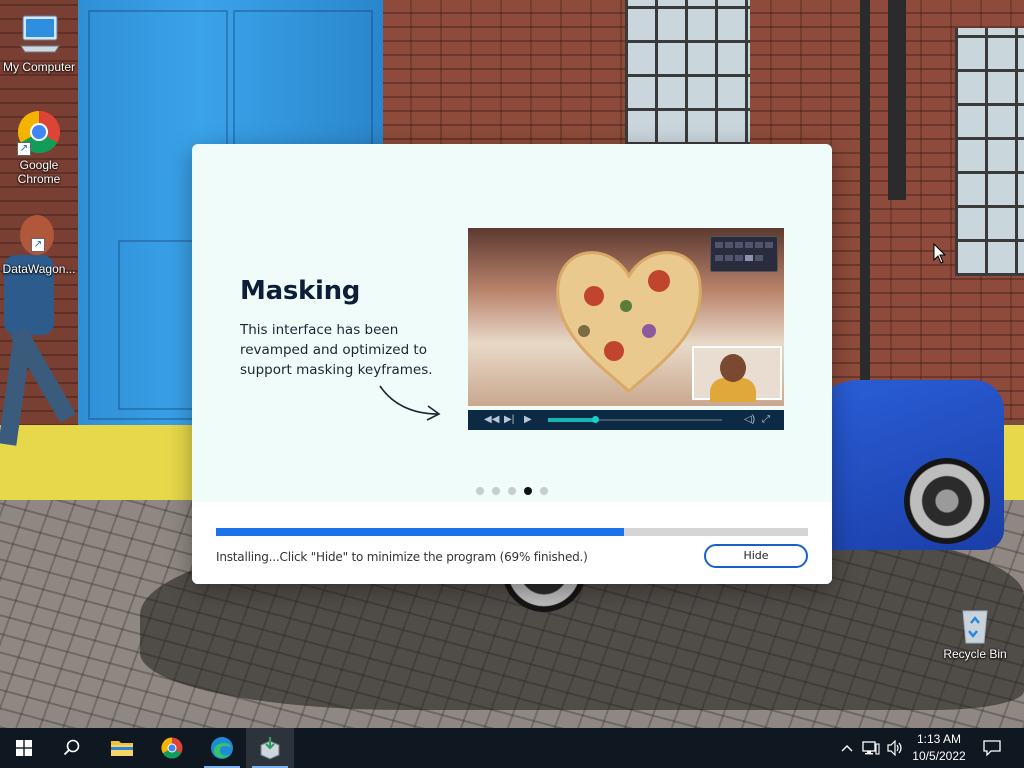 Image resolution: width=1024 pixels, height=768 pixels. Describe the element at coordinates (750, 419) in the screenshot. I see `volume-icon: ◁)` at that location.